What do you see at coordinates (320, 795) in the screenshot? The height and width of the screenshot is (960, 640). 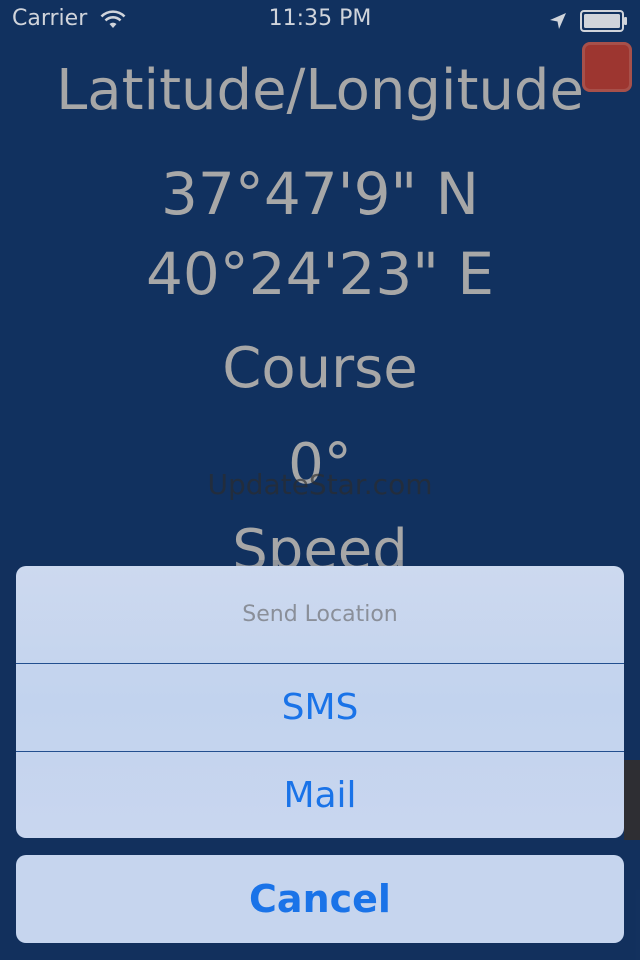 I see `mail-button: Mail` at bounding box center [320, 795].